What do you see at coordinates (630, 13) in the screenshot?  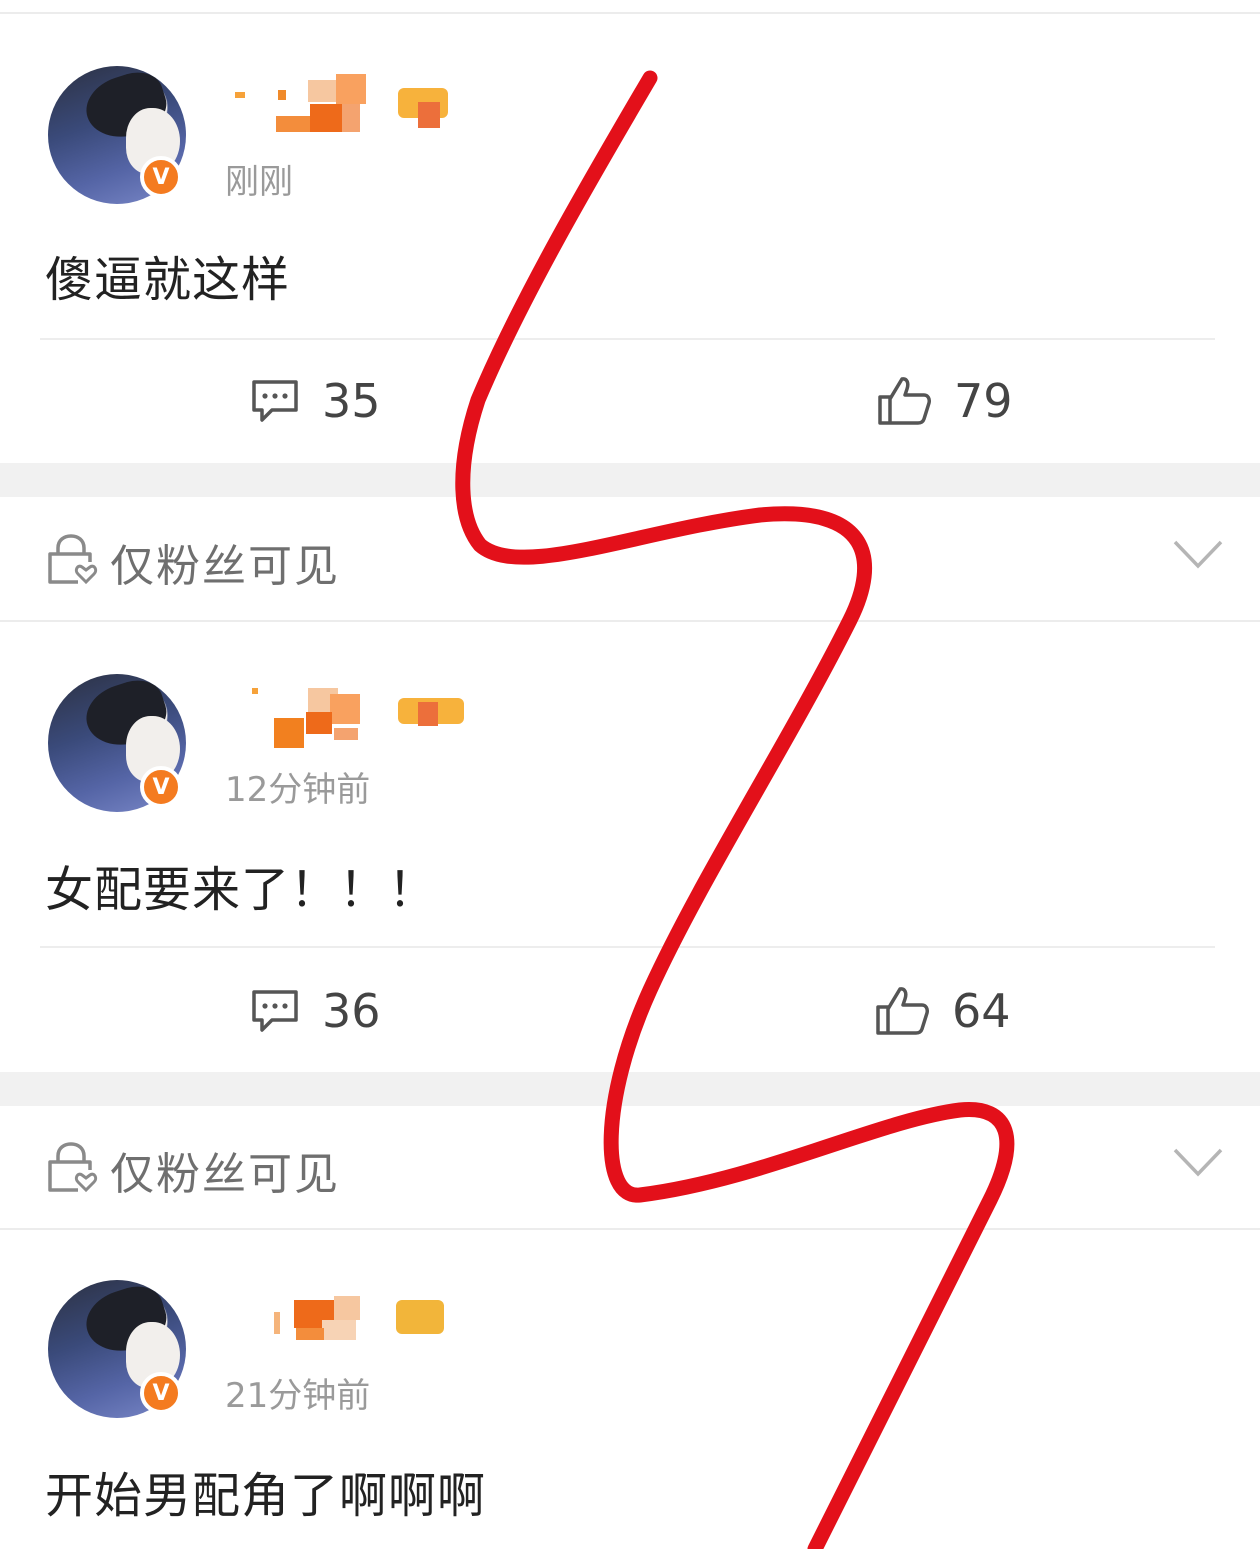 I see `top-divider` at bounding box center [630, 13].